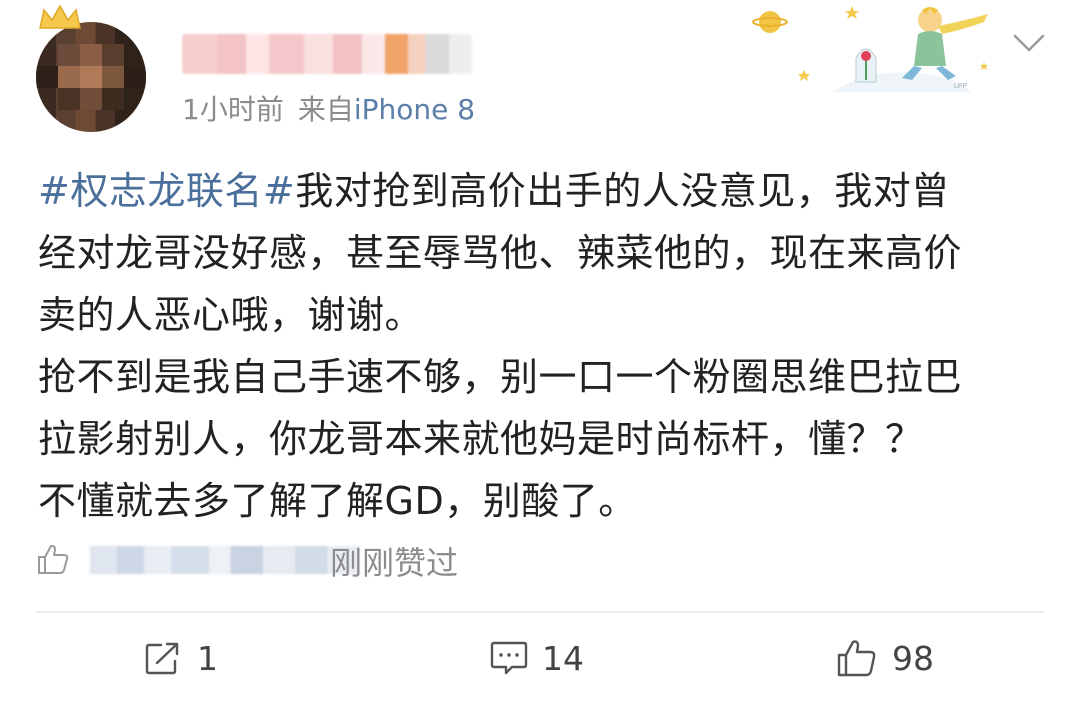  Describe the element at coordinates (327, 54) in the screenshot. I see `username-blurred` at that location.